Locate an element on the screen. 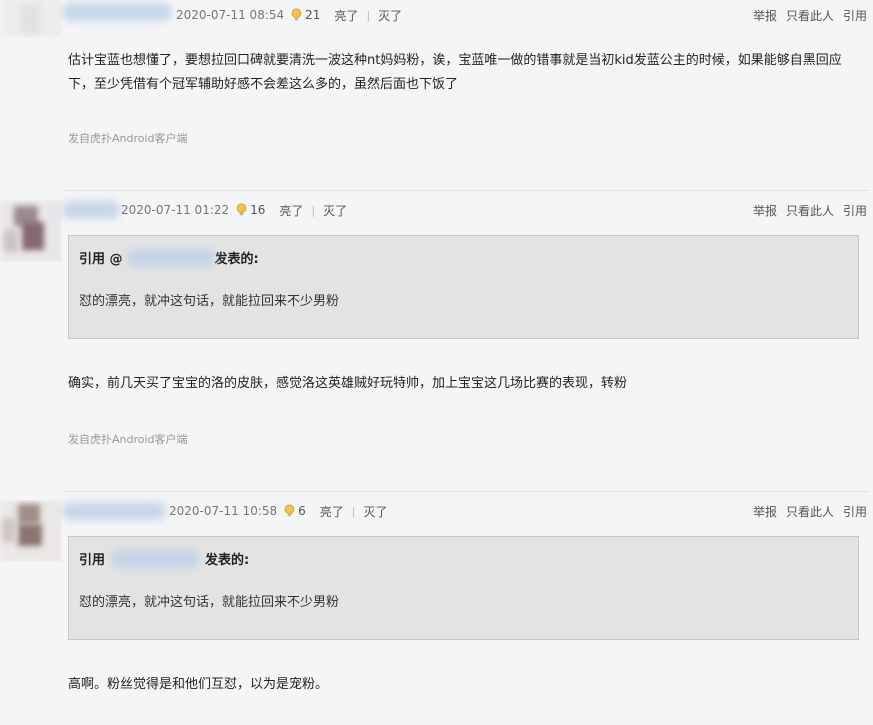  light-count: 6 is located at coordinates (302, 511).